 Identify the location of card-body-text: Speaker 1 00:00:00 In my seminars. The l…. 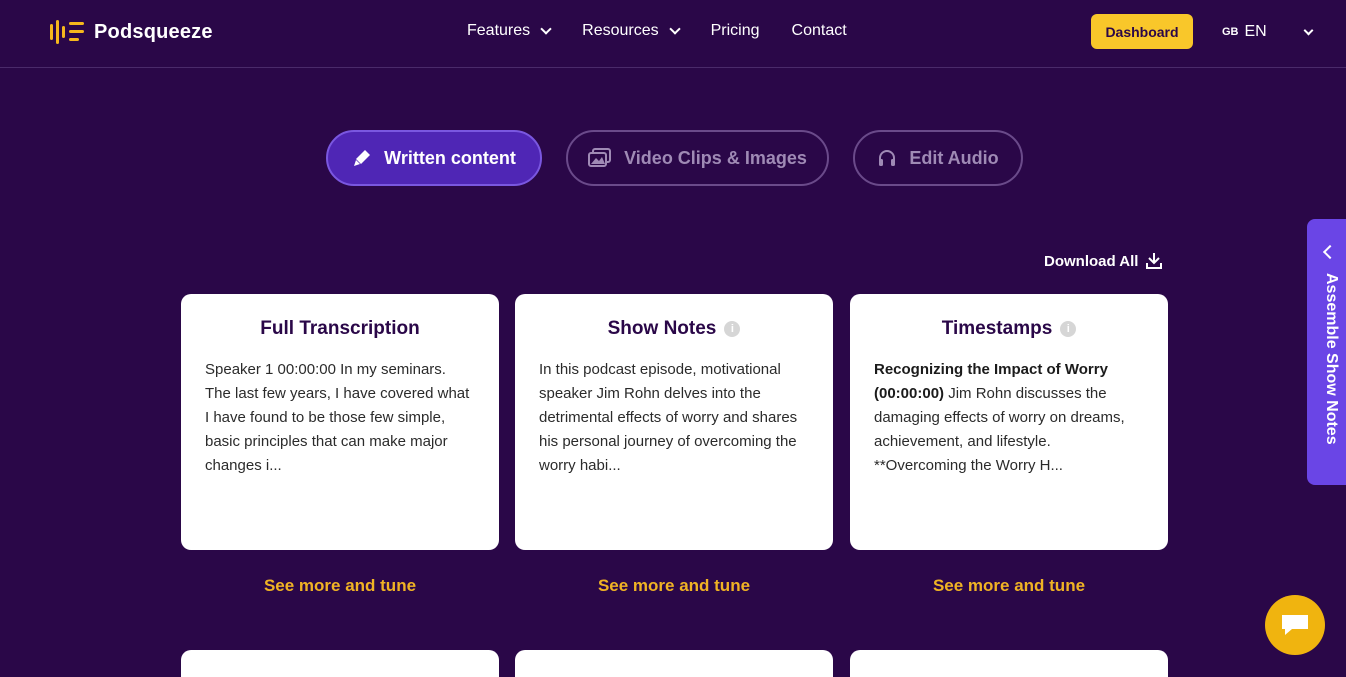
(337, 417).